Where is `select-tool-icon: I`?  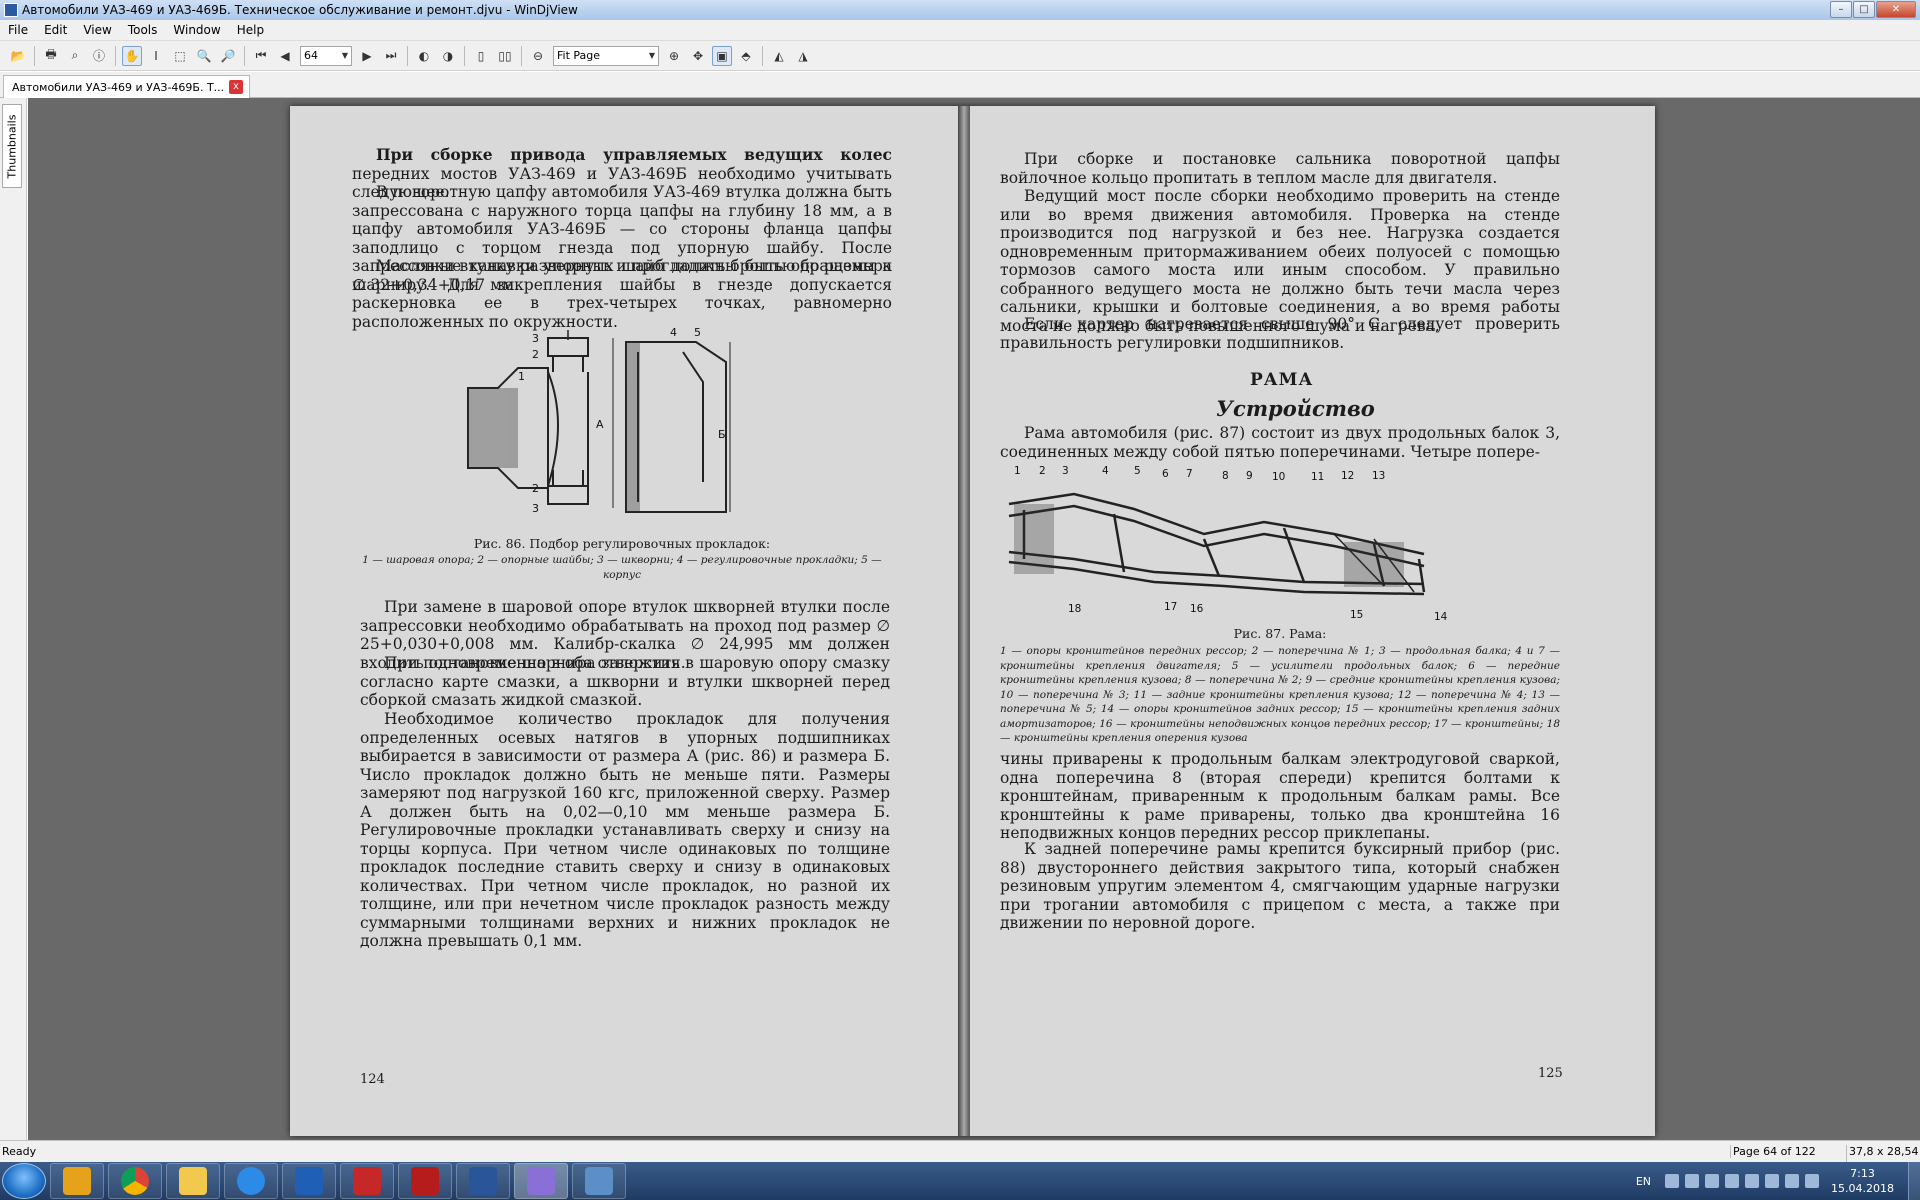
select-tool-icon: I is located at coordinates (156, 56).